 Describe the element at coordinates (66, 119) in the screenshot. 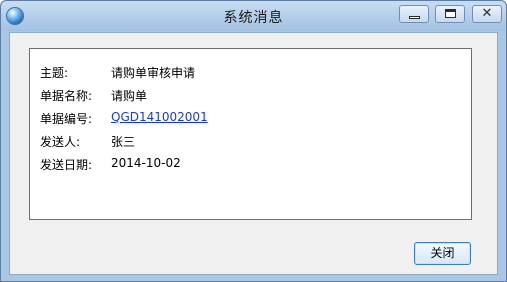

I see `document-number-label: 单据编号:` at that location.